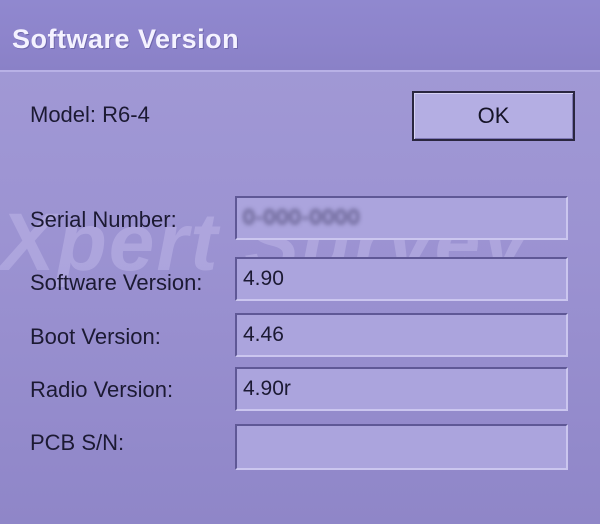 The height and width of the screenshot is (524, 600). What do you see at coordinates (401, 389) in the screenshot?
I see `radio-version-field: 4.90r` at bounding box center [401, 389].